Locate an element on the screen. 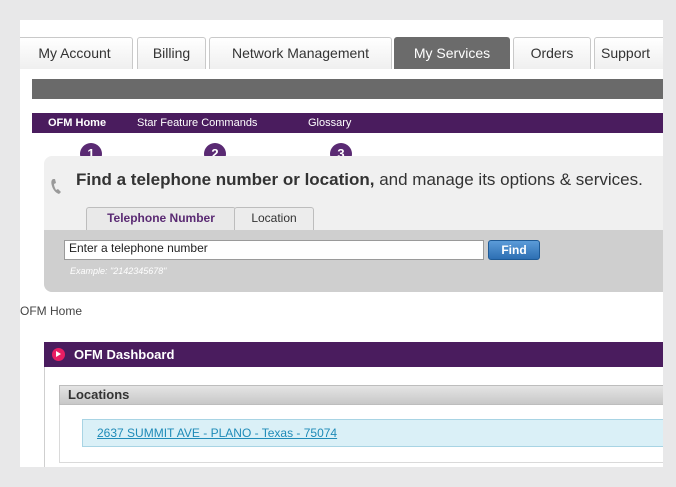 Image resolution: width=676 pixels, height=487 pixels. dashboard-header: OFM Dashboard is located at coordinates (353, 354).